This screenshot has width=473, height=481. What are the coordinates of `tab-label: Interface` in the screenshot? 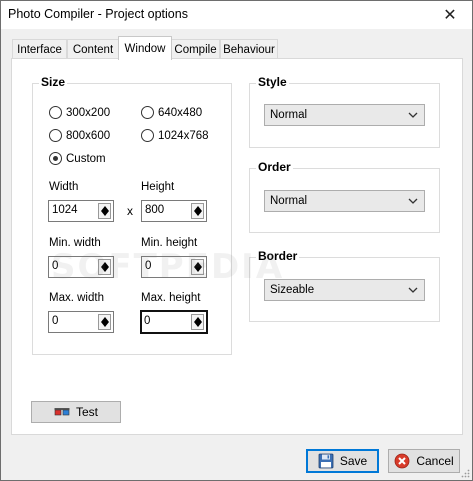 It's located at (39, 49).